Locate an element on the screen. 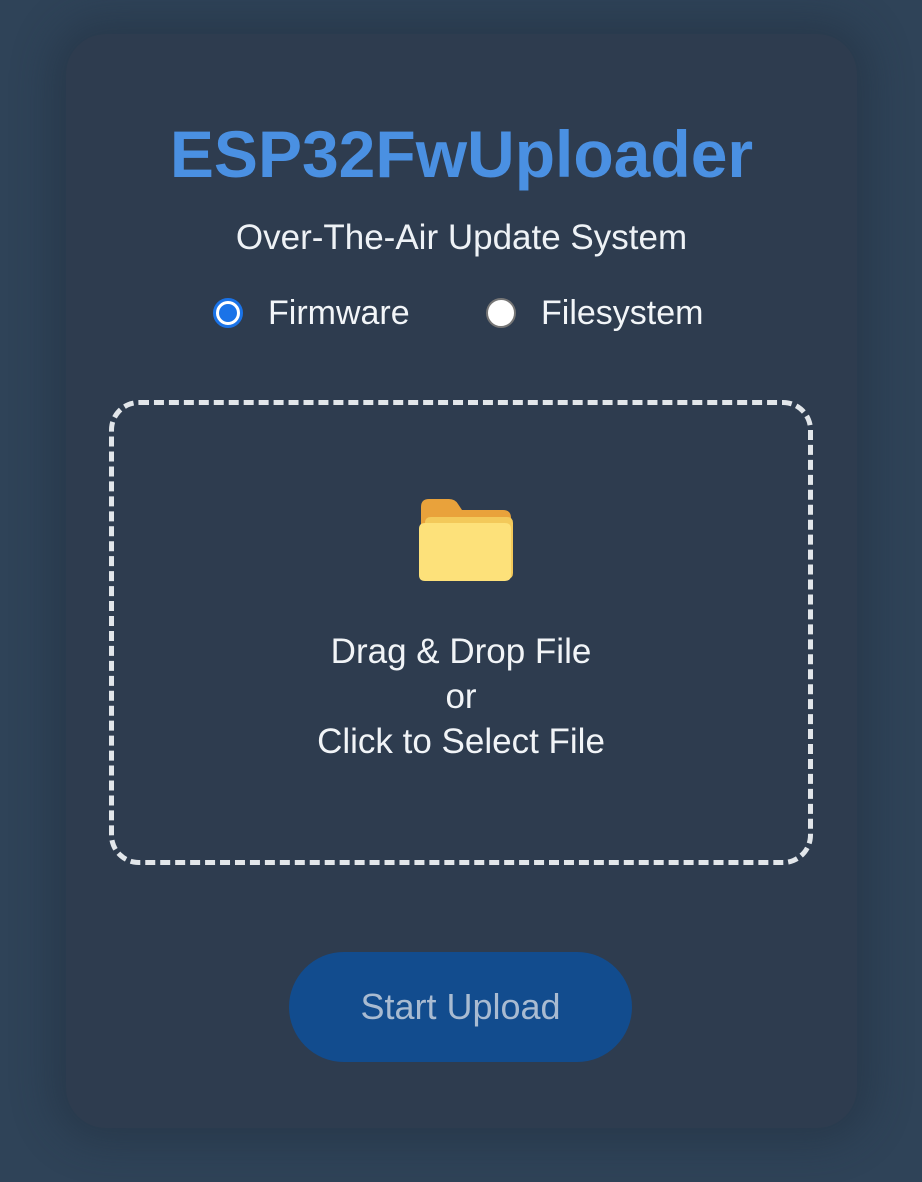  dropzone-line-click: Click to Select File is located at coordinates (461, 741).